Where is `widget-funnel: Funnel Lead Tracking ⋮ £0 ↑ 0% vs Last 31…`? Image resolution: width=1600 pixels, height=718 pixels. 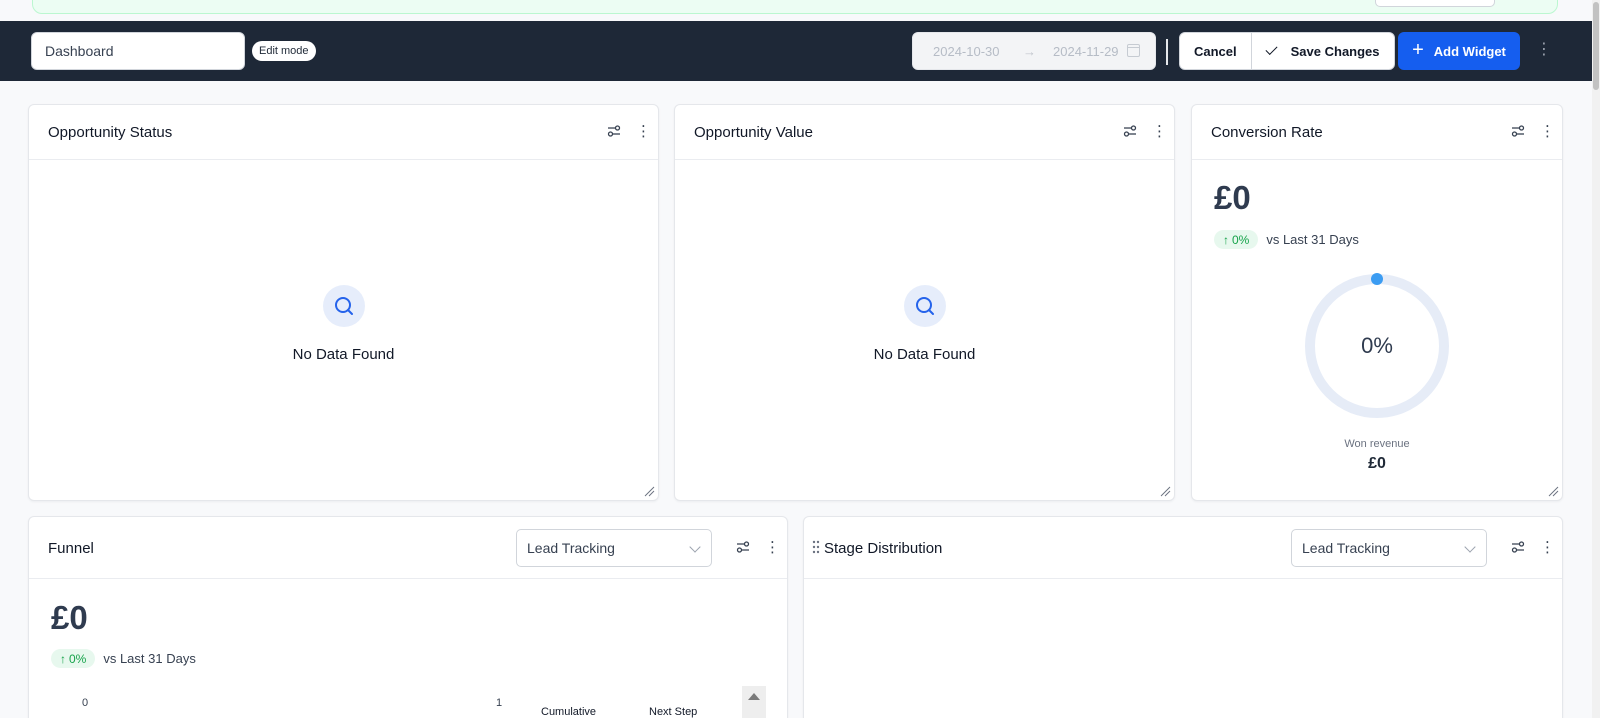 widget-funnel: Funnel Lead Tracking ⋮ £0 ↑ 0% vs Last 31… is located at coordinates (408, 617).